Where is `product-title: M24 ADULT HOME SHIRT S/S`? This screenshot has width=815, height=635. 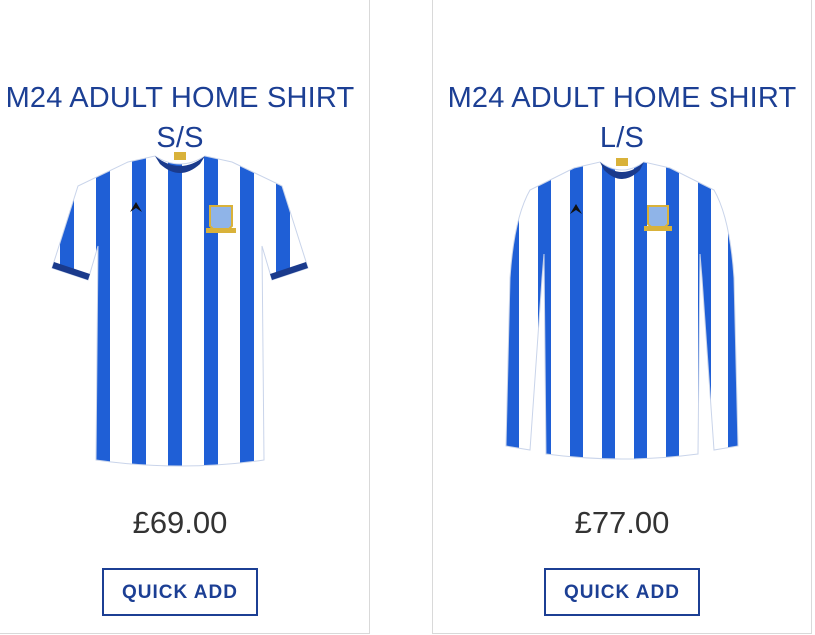
product-title: M24 ADULT HOME SHIRT S/S is located at coordinates (184, 118).